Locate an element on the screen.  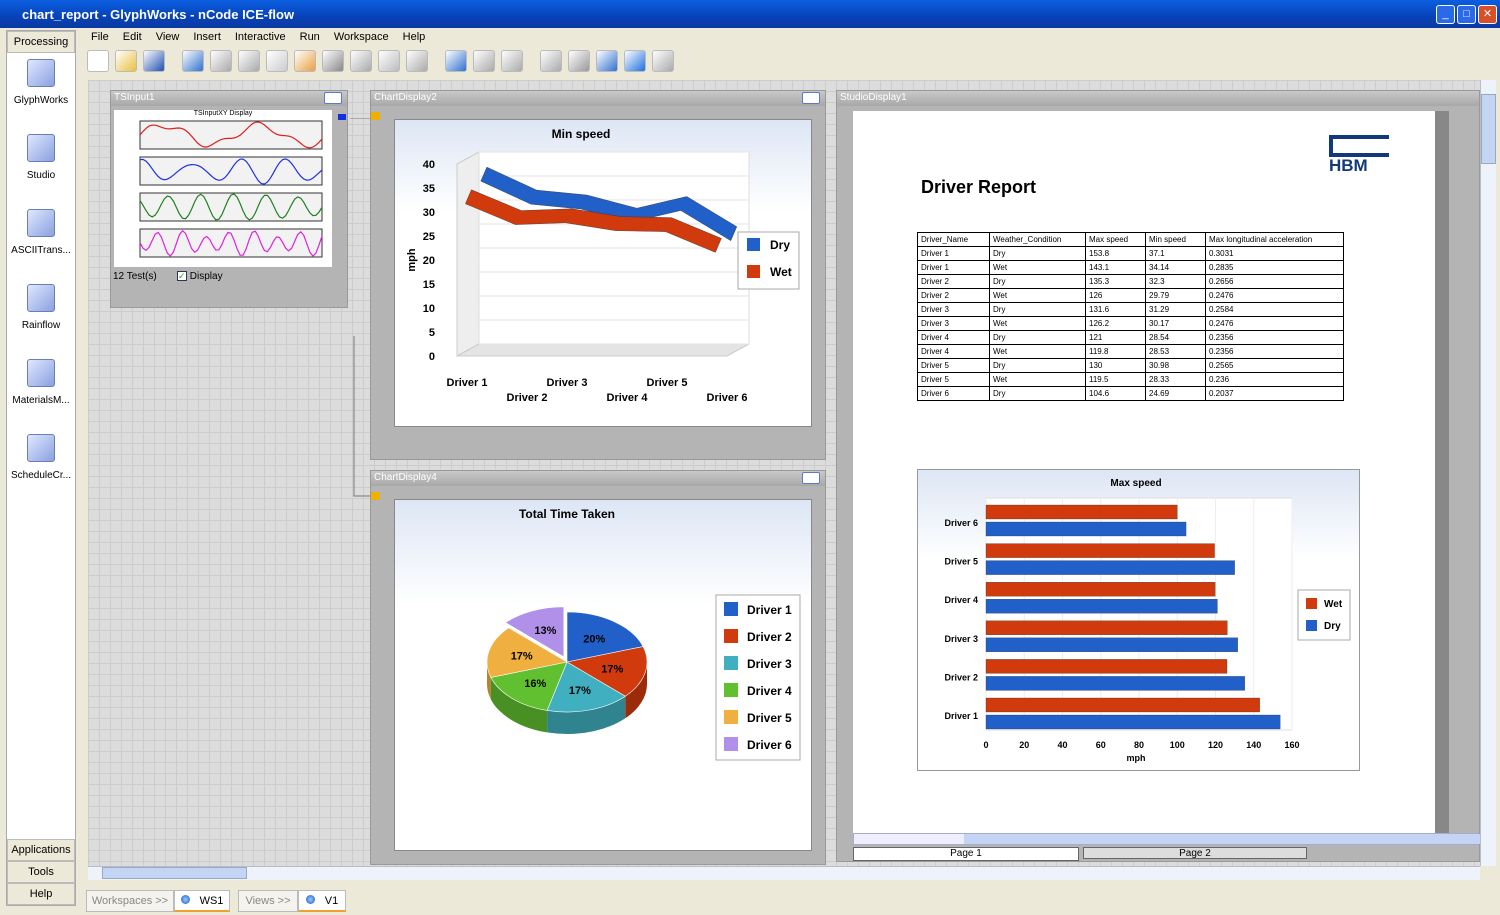
chart-side-wall is located at coordinates (468, 254).